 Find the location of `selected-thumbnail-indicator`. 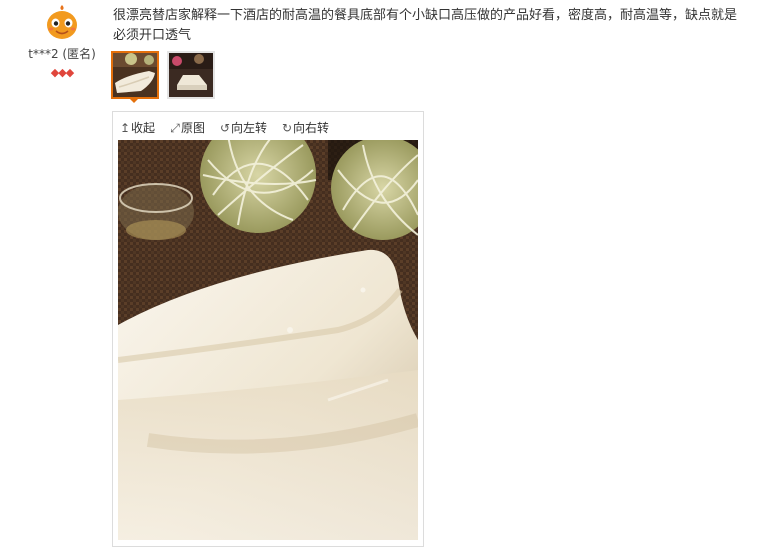

selected-thumbnail-indicator is located at coordinates (134, 100).